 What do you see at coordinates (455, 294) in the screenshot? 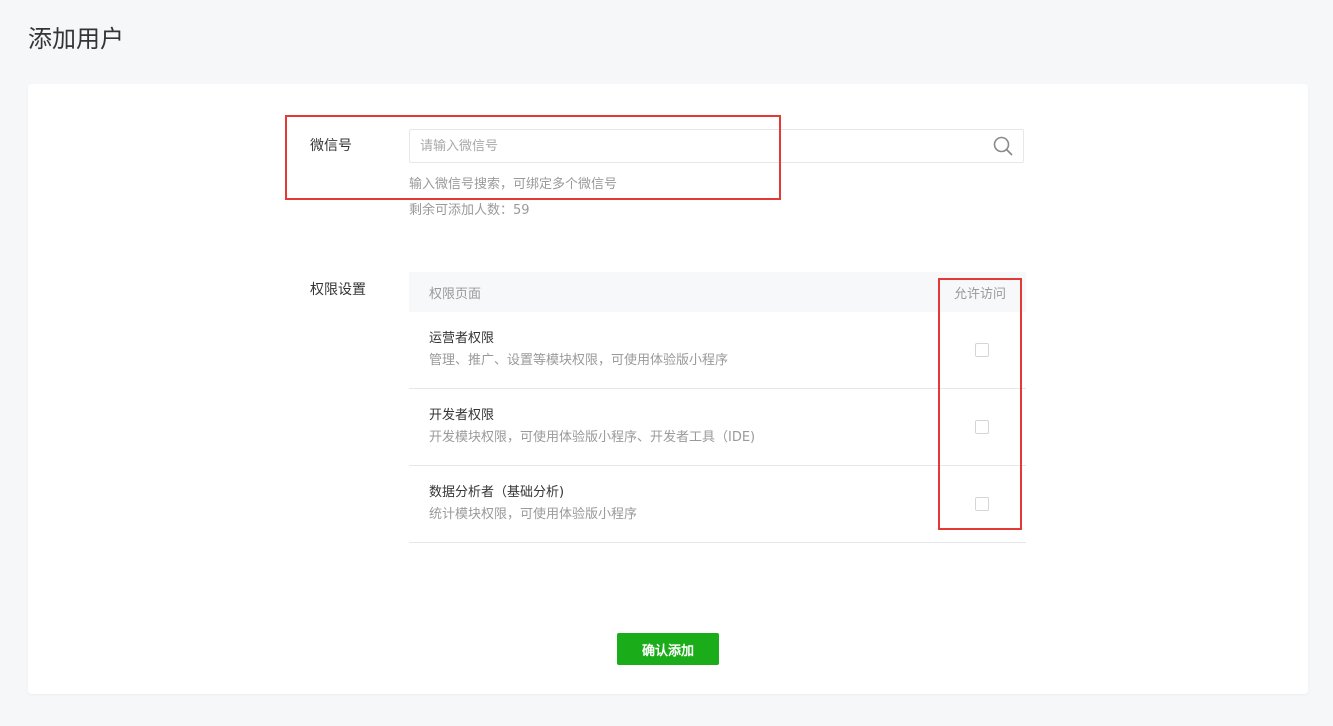
I see `header-permission-page: 权限页面` at bounding box center [455, 294].